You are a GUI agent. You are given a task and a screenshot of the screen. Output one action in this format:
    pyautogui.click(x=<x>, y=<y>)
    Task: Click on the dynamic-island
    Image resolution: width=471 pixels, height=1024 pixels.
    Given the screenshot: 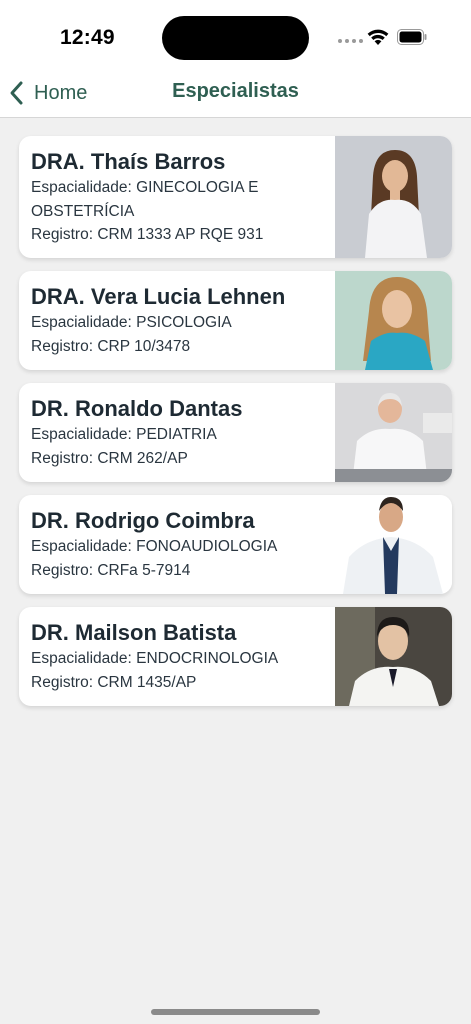 What is the action you would take?
    pyautogui.click(x=235, y=38)
    